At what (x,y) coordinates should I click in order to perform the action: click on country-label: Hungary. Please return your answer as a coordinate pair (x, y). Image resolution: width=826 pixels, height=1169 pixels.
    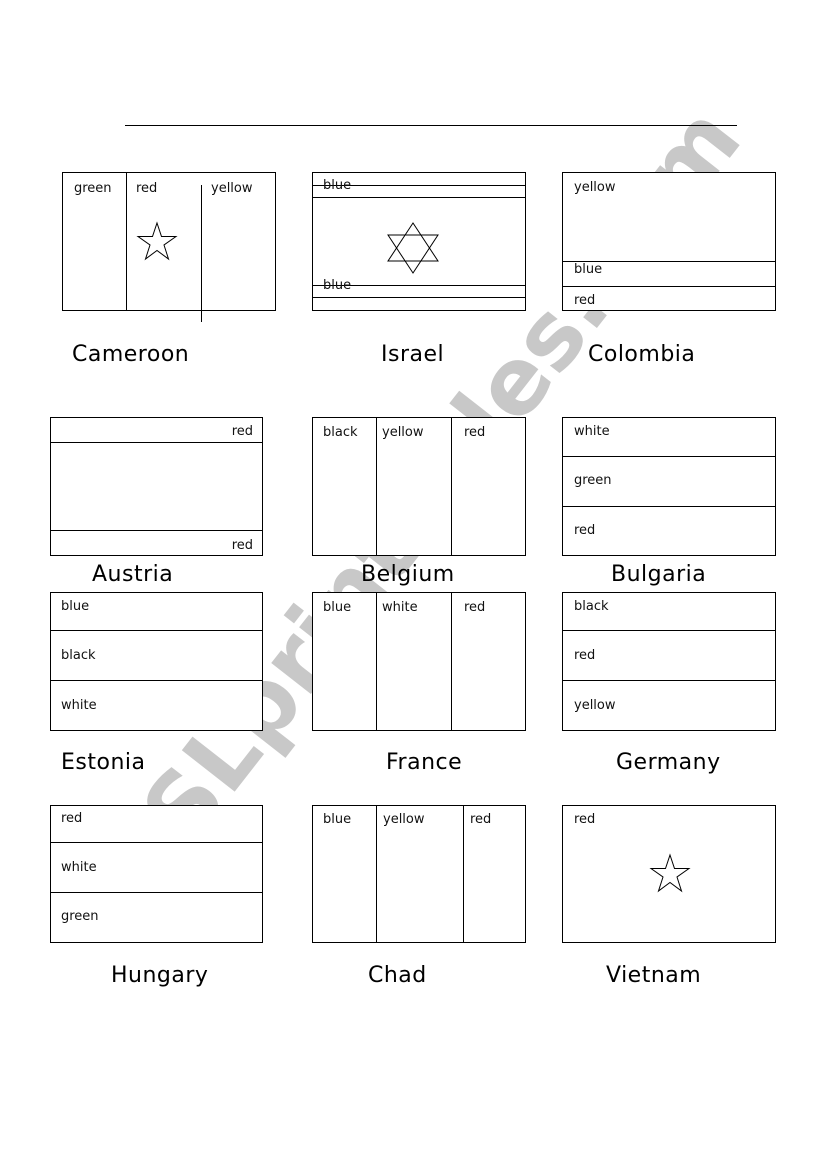
    Looking at the image, I should click on (160, 975).